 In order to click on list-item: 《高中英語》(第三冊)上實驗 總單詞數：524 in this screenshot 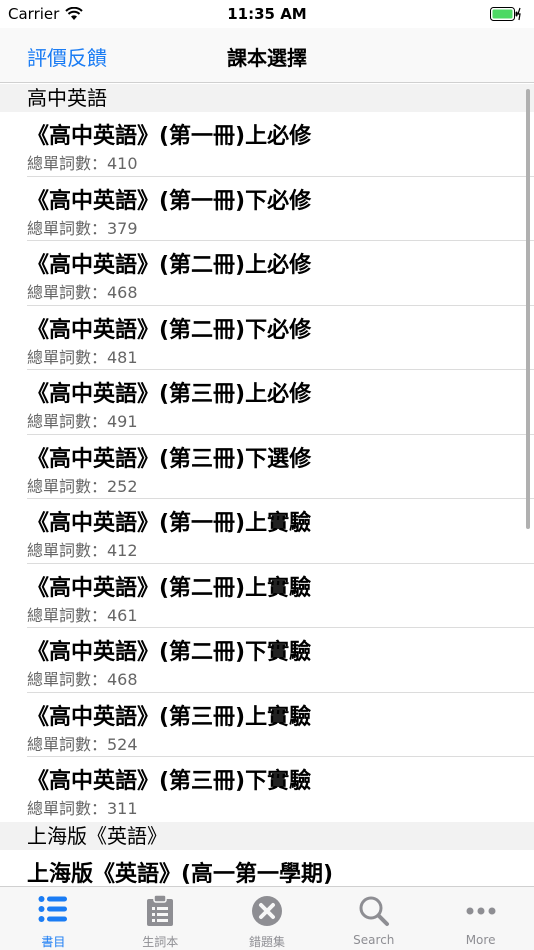, I will do `click(267, 725)`.